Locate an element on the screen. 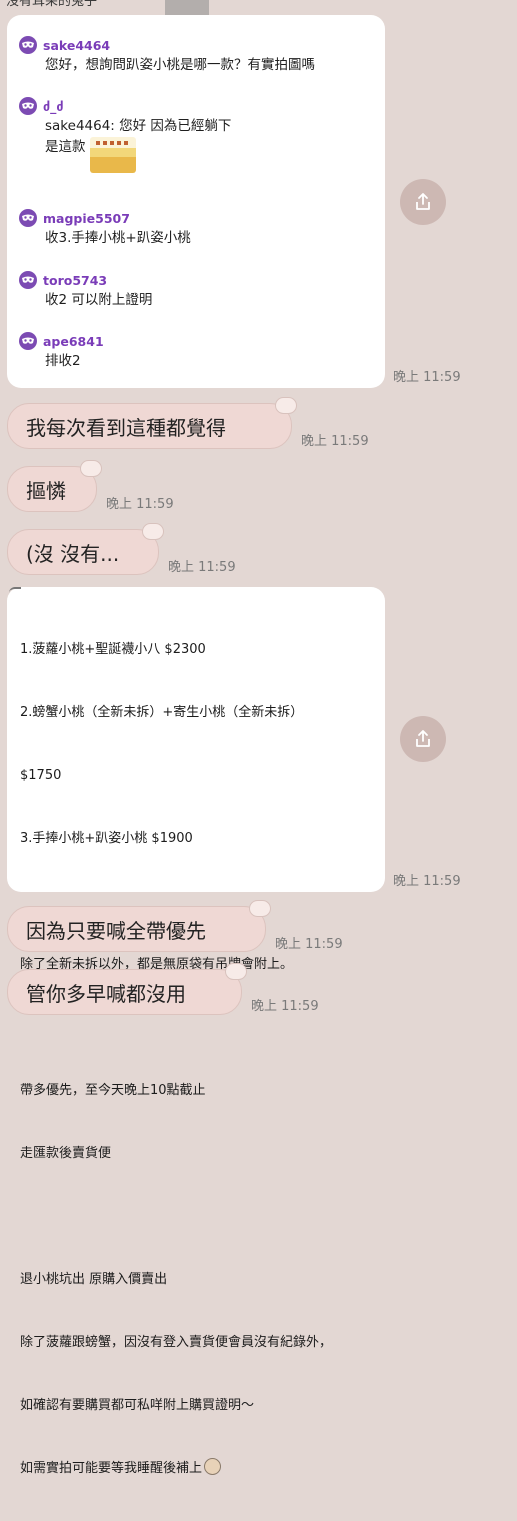 The width and height of the screenshot is (517, 1521). post-line: 走匯款後賣貨便 is located at coordinates (66, 1153).